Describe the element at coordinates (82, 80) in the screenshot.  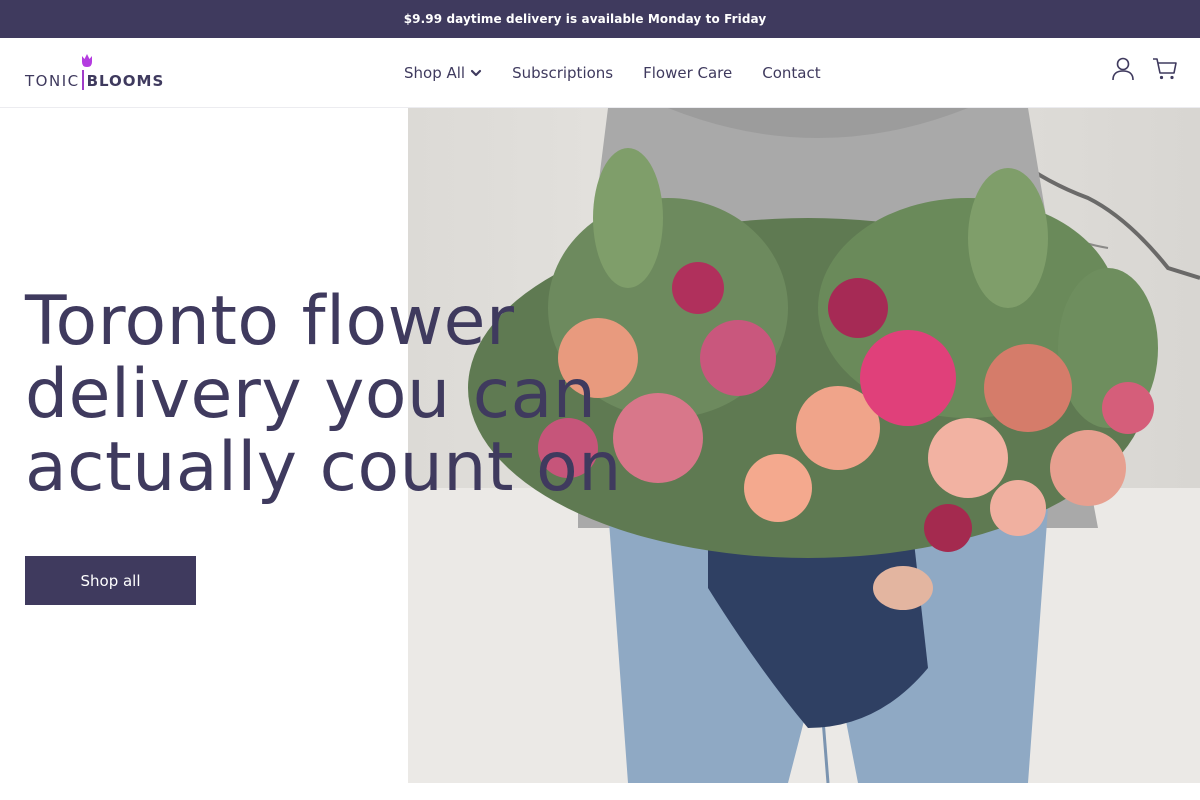
I see `logo-divider` at that location.